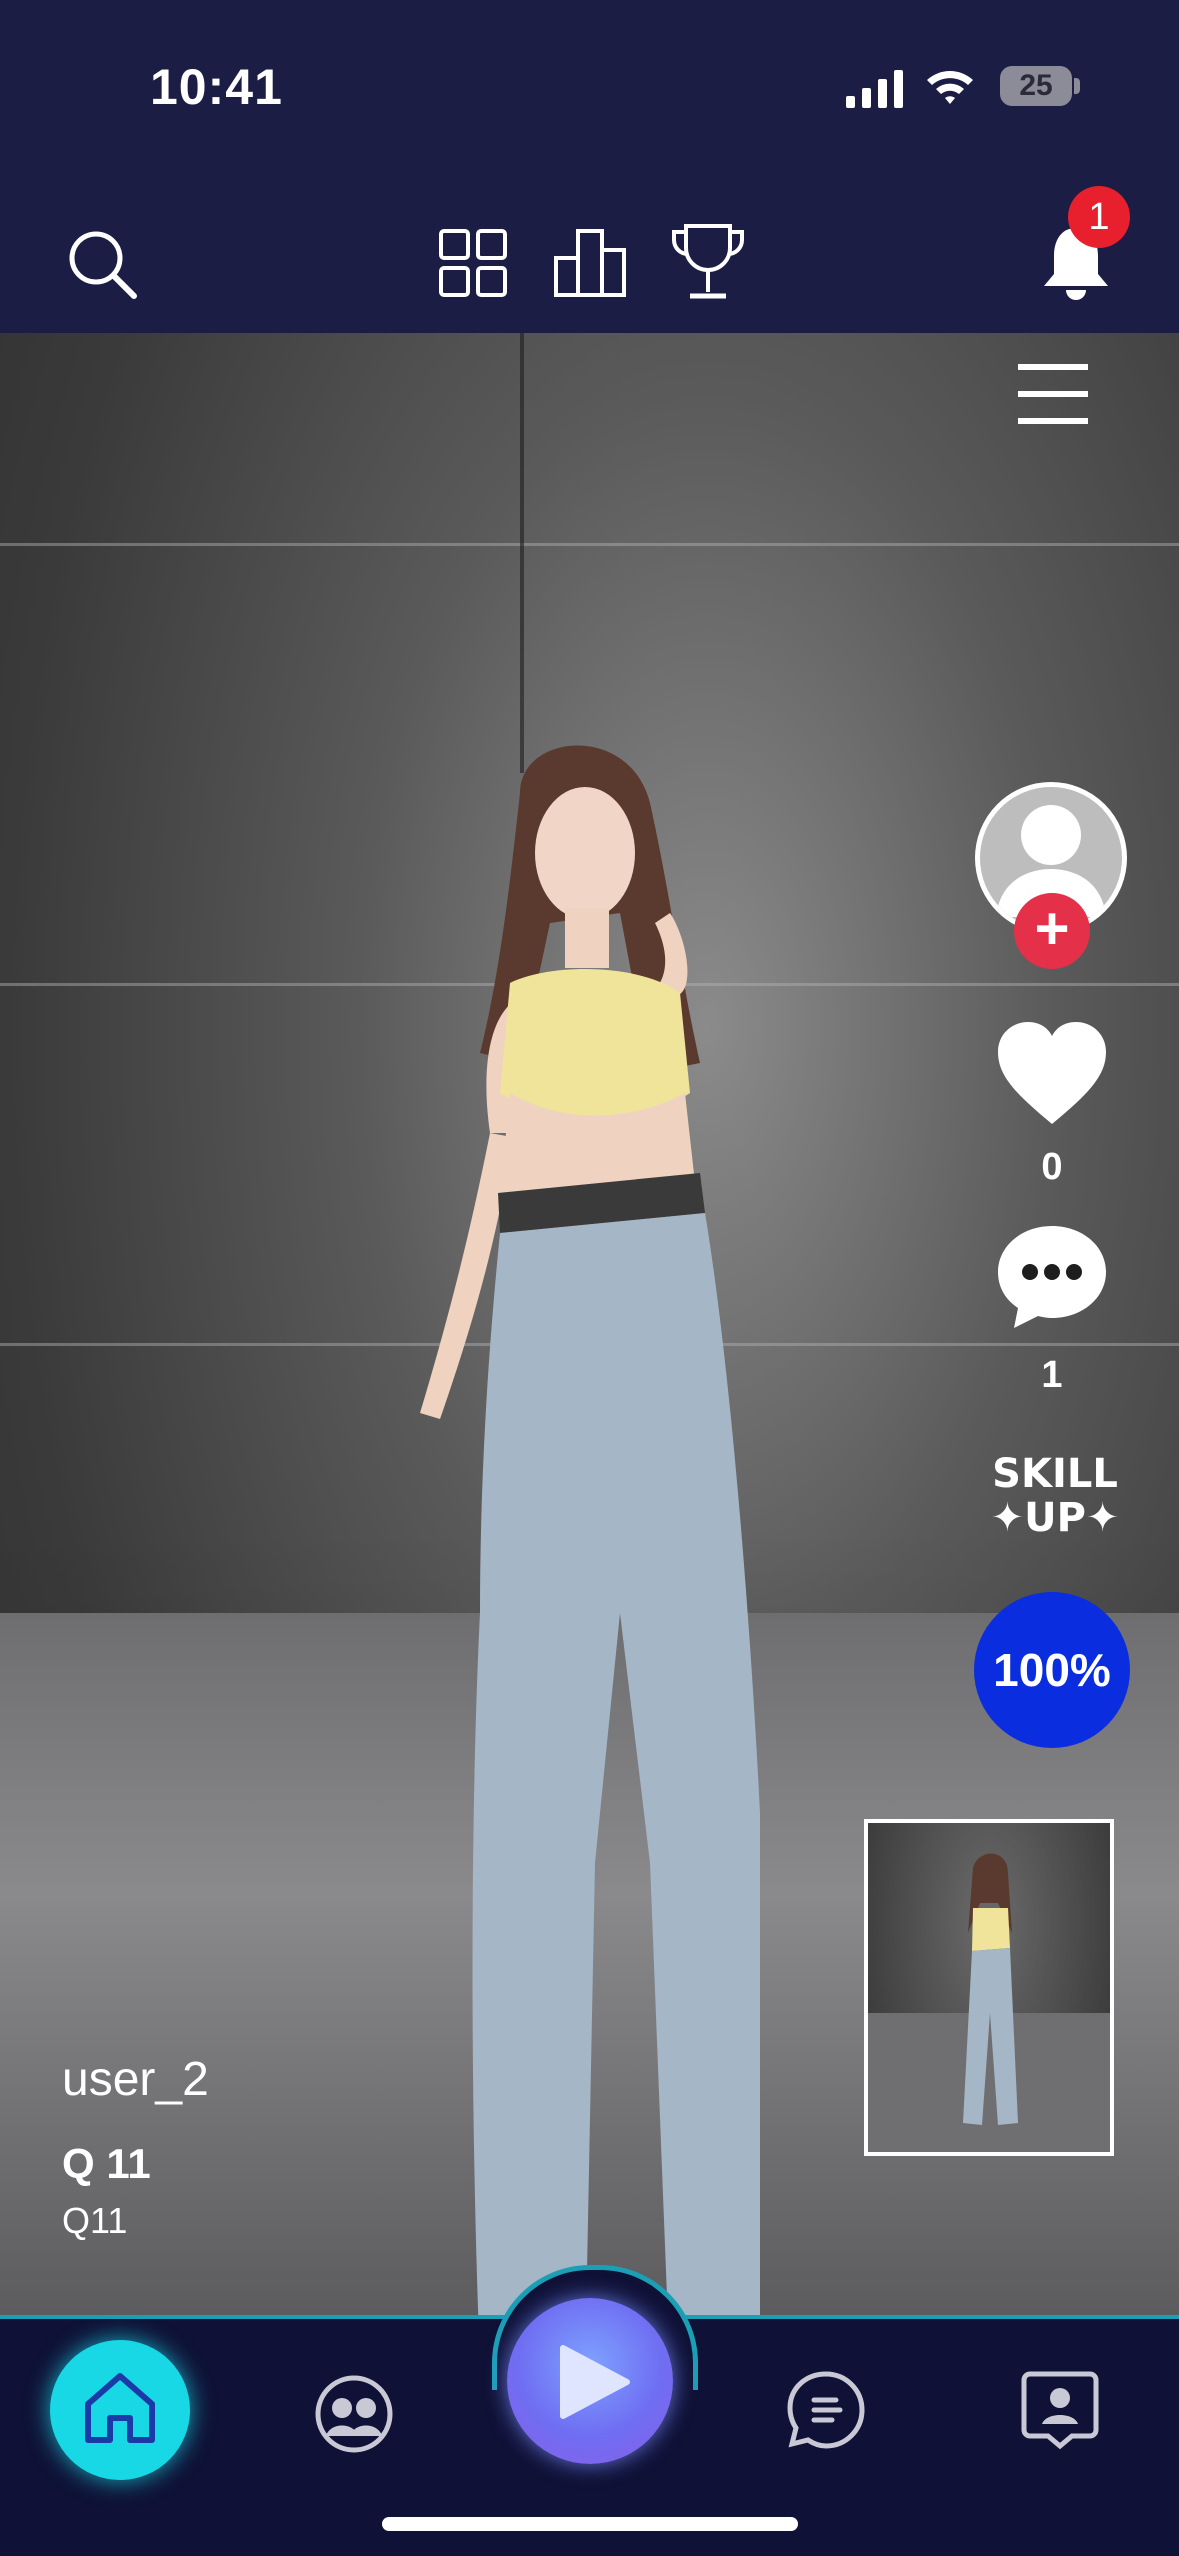 This screenshot has height=2556, width=1179. I want to click on center-play-button, so click(590, 2381).